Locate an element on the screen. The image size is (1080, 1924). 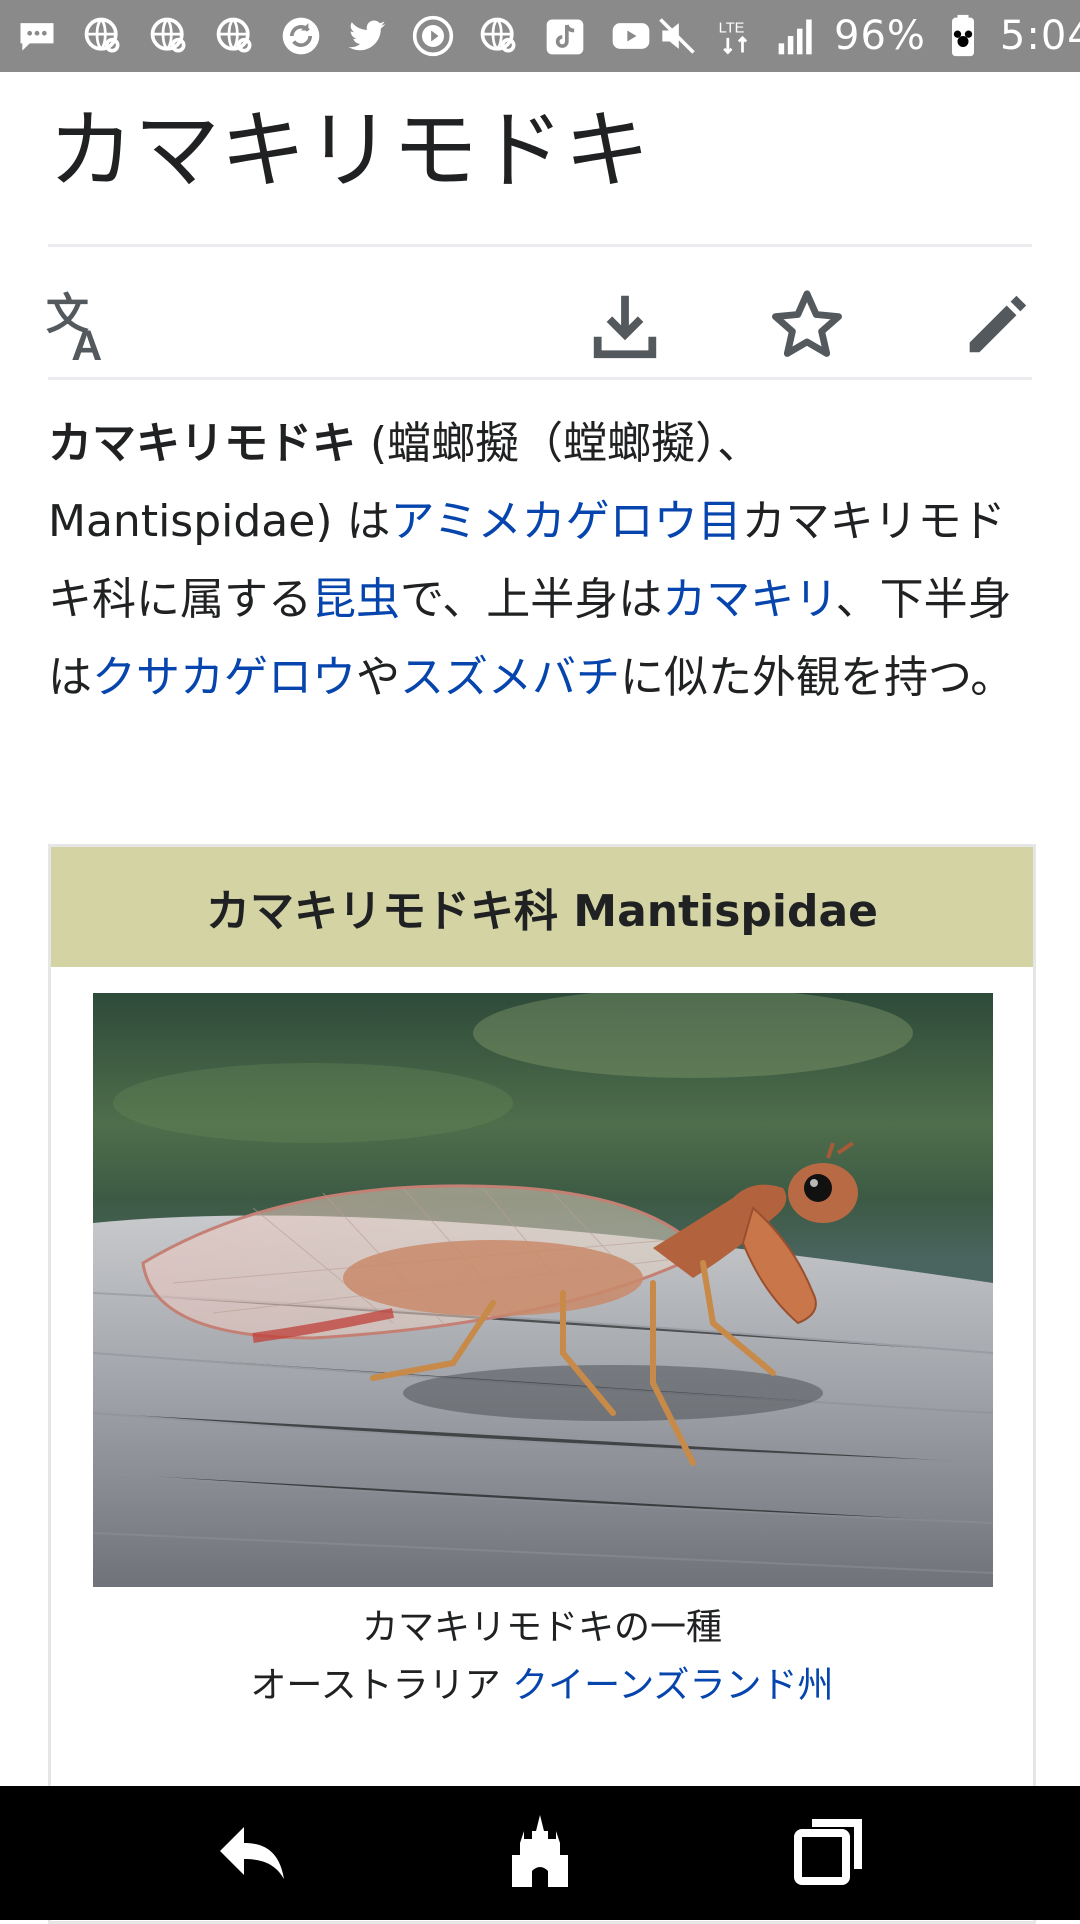
home-castle-icon is located at coordinates (540, 1853).